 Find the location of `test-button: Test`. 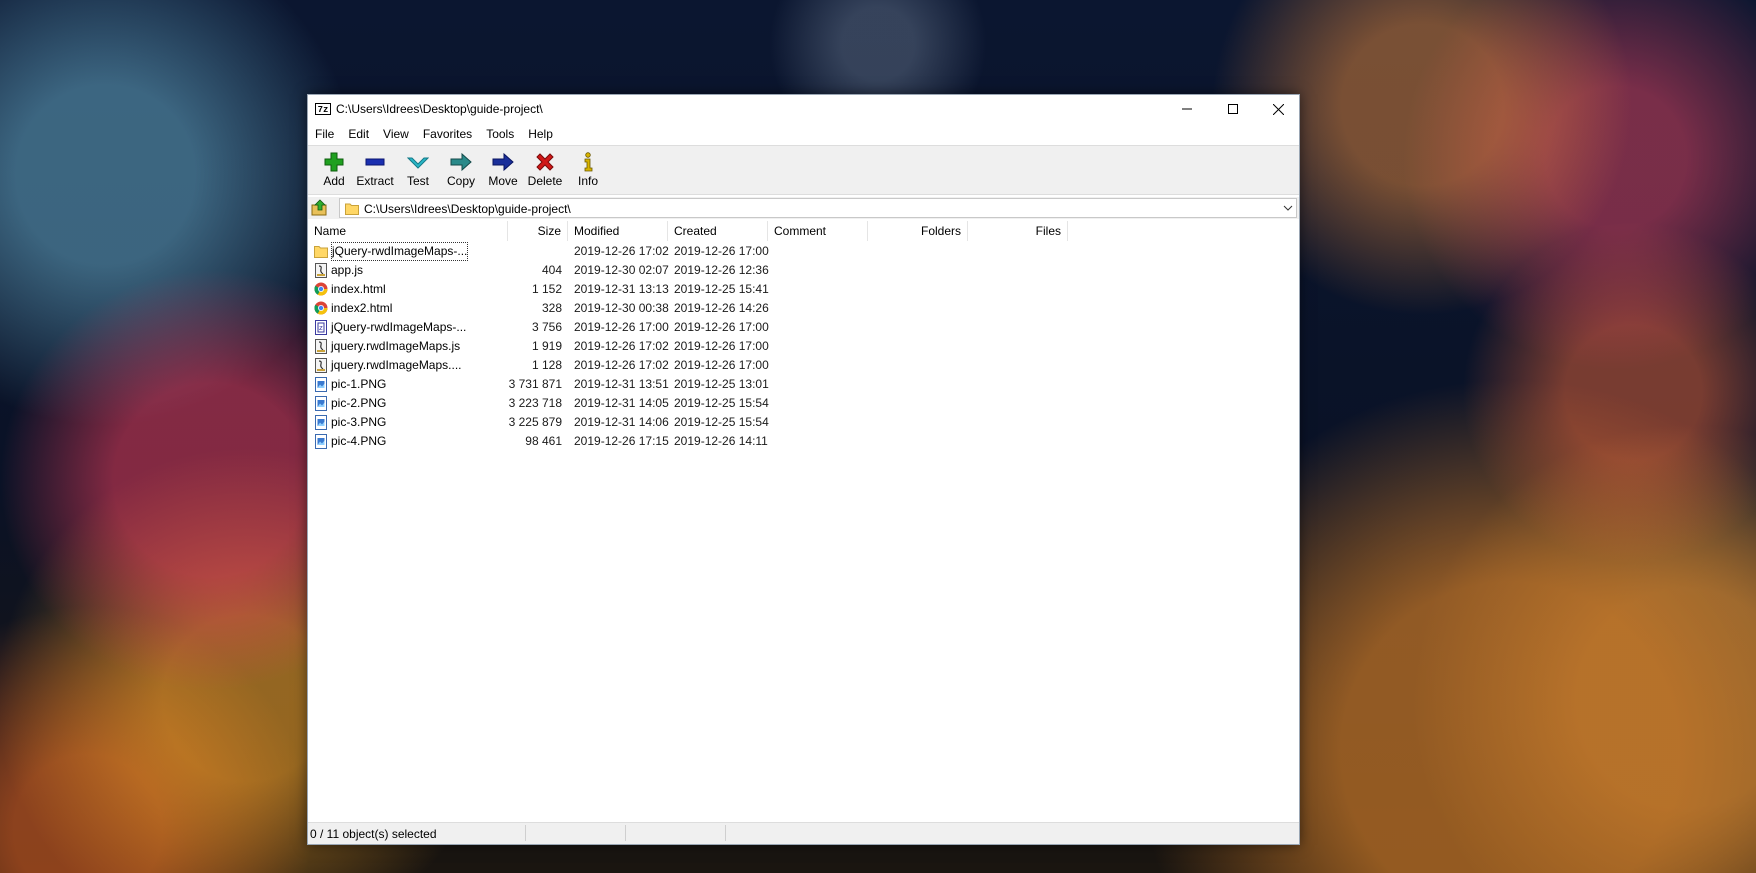

test-button: Test is located at coordinates (418, 170).